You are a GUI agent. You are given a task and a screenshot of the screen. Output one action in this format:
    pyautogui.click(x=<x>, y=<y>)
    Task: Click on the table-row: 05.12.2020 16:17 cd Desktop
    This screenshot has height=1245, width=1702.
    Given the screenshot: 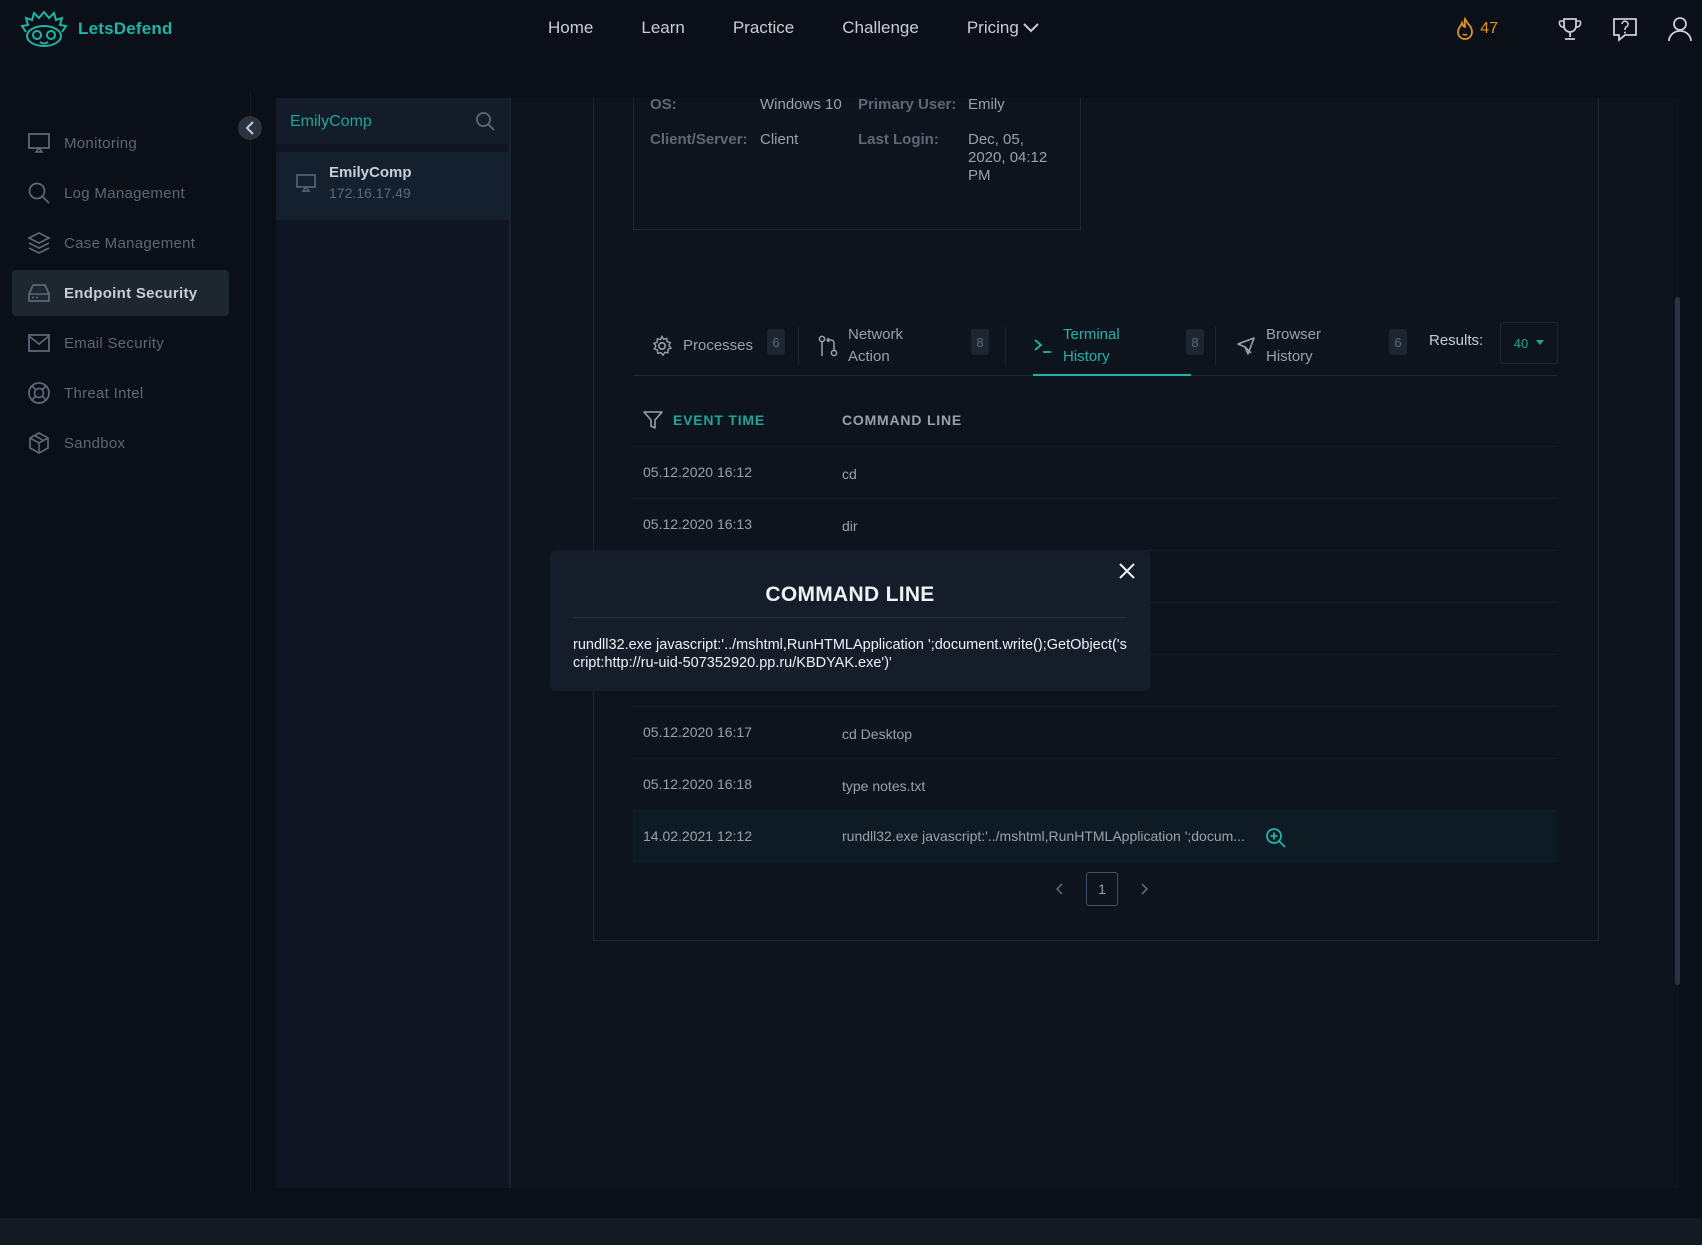 What is the action you would take?
    pyautogui.click(x=1095, y=732)
    